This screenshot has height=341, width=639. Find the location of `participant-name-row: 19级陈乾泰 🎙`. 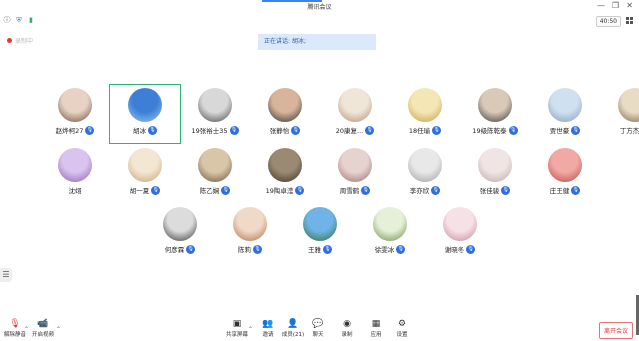

participant-name-row: 19级陈乾泰 🎙 is located at coordinates (495, 130).